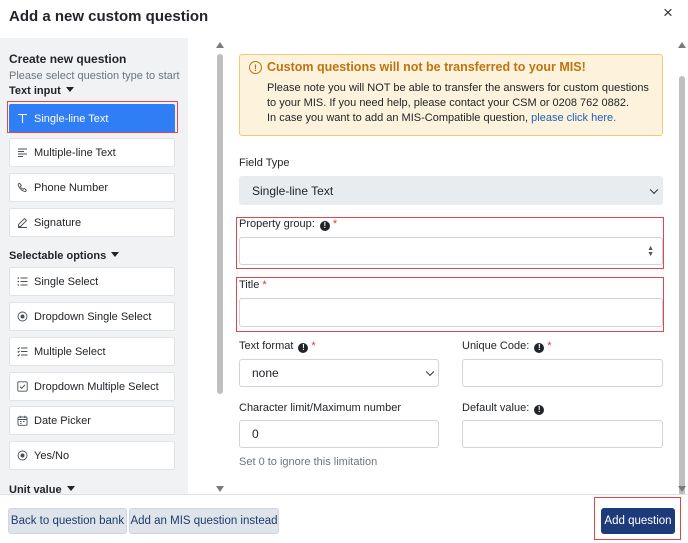  Describe the element at coordinates (451, 251) in the screenshot. I see `property-group-select: ▲ ▼` at that location.